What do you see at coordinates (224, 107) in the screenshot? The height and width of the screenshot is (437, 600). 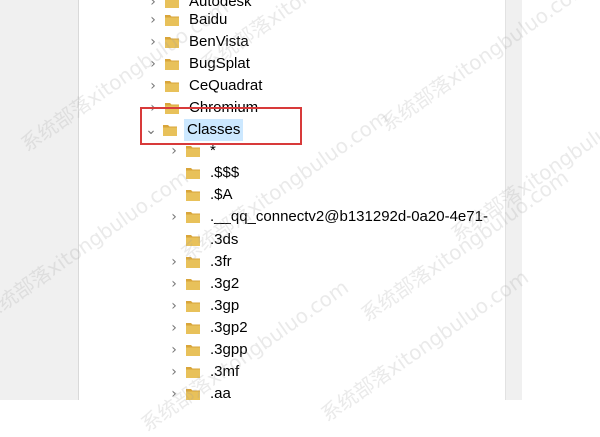 I see `tree-item-label: Chromium` at bounding box center [224, 107].